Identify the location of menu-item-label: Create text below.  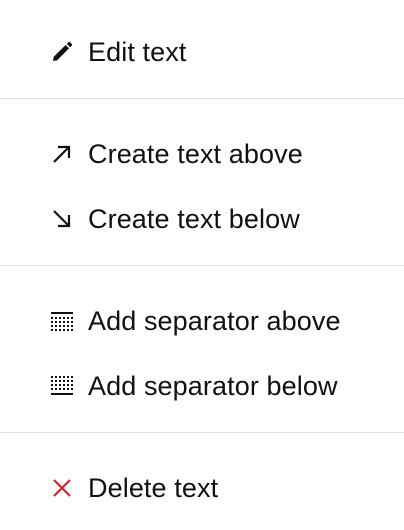
(194, 219).